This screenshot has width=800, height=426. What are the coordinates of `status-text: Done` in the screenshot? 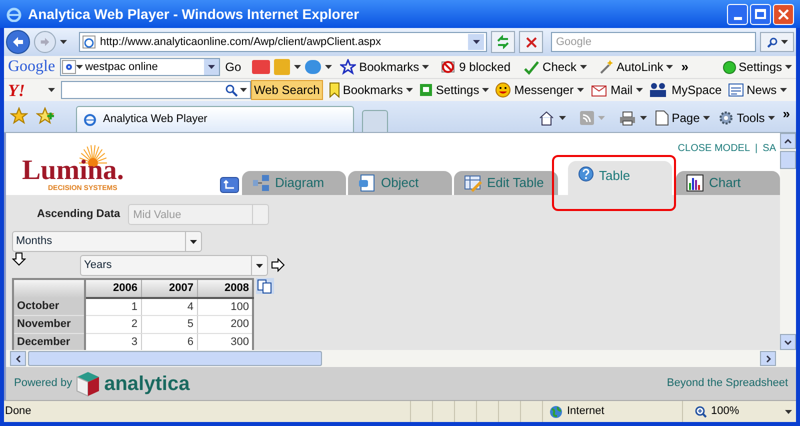 It's located at (18, 412).